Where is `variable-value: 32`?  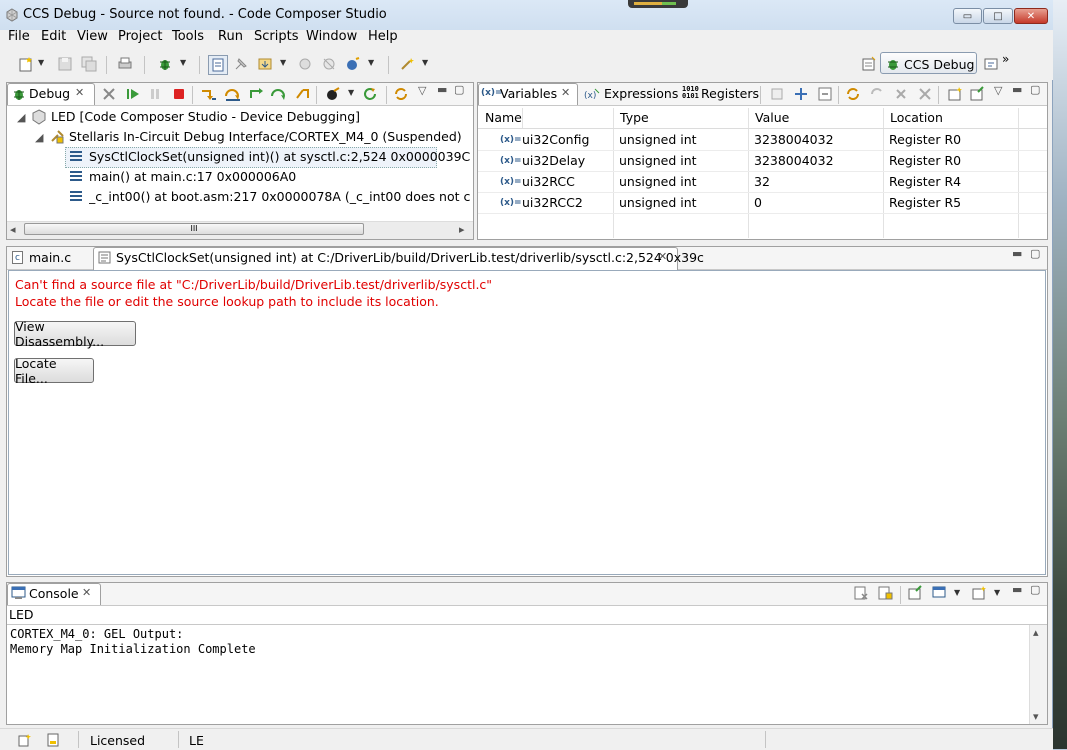 variable-value: 32 is located at coordinates (762, 182).